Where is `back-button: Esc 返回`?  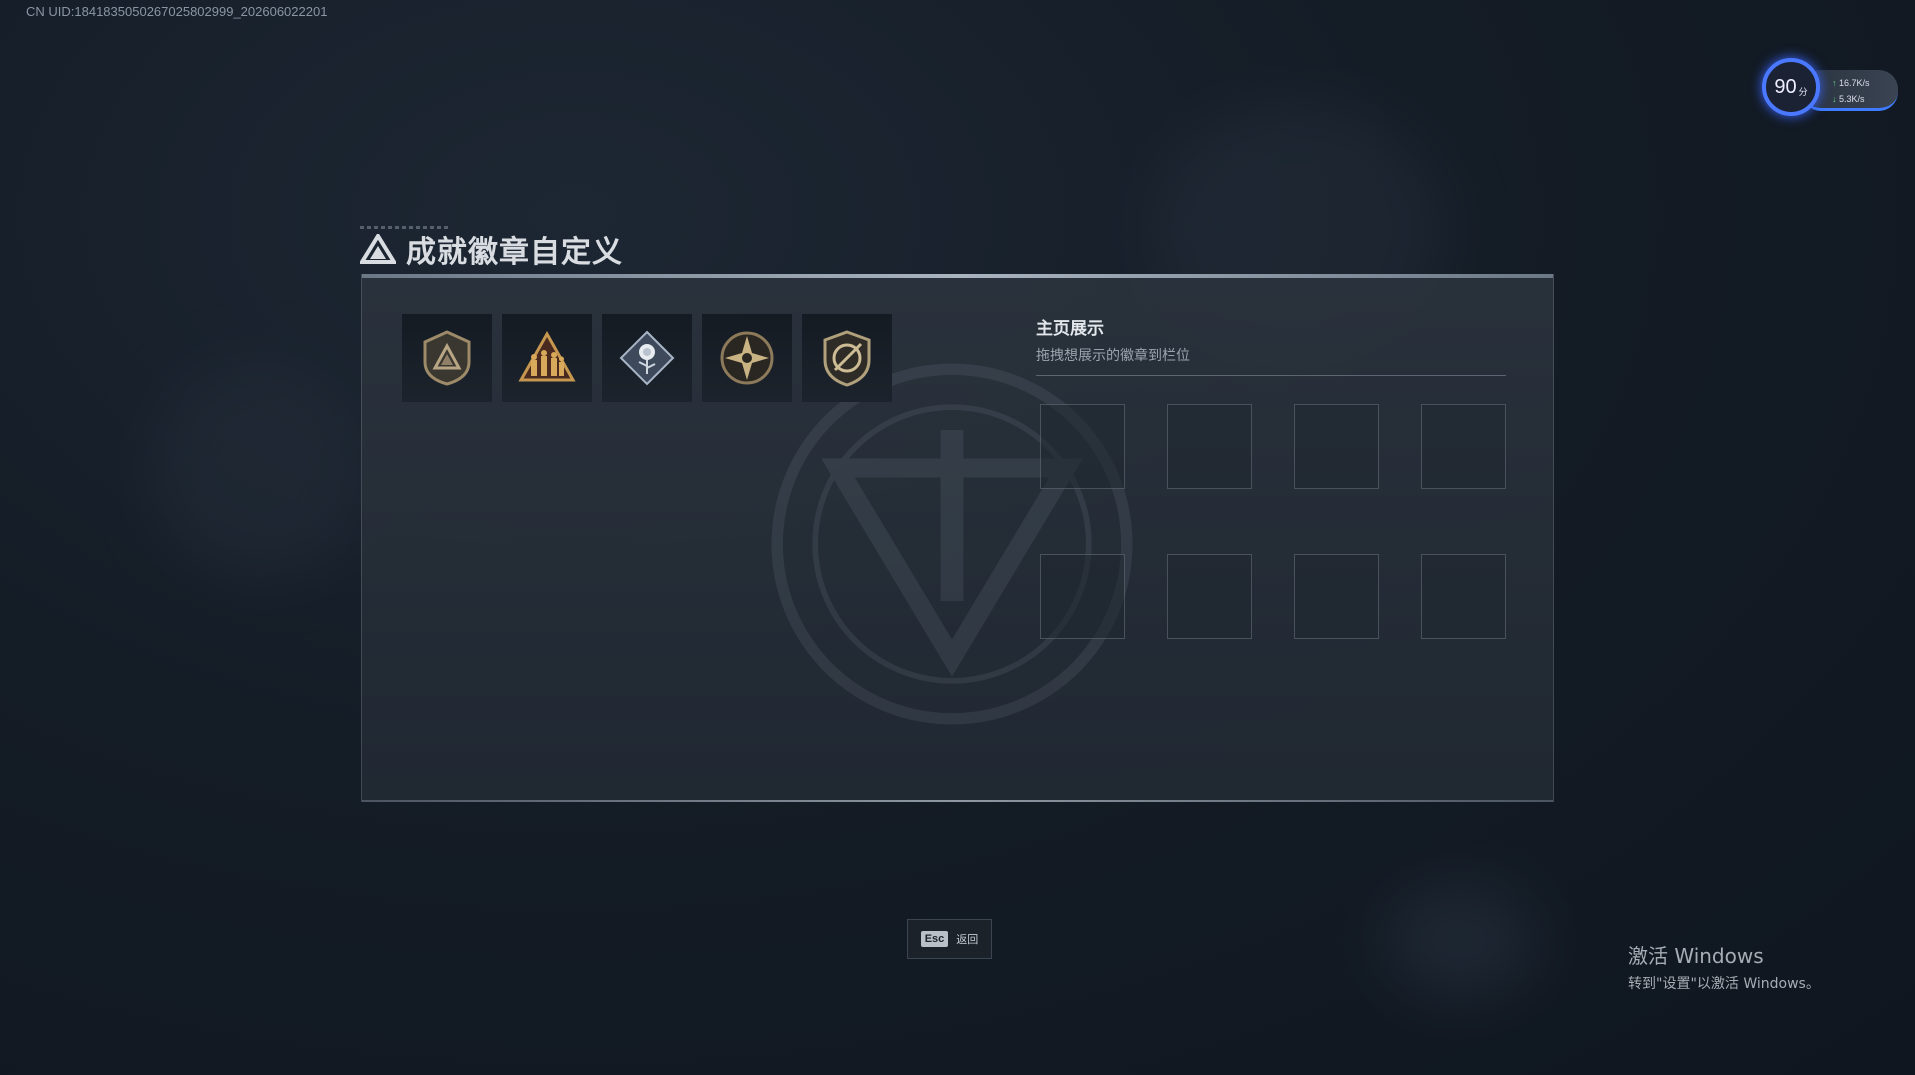 back-button: Esc 返回 is located at coordinates (949, 939).